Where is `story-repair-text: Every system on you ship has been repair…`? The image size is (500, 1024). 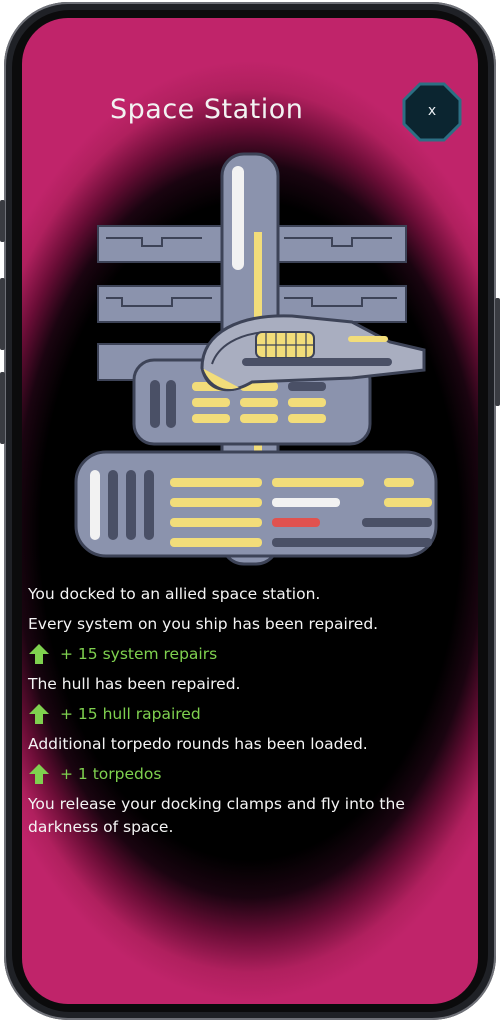 story-repair-text: Every system on you ship has been repair… is located at coordinates (203, 624).